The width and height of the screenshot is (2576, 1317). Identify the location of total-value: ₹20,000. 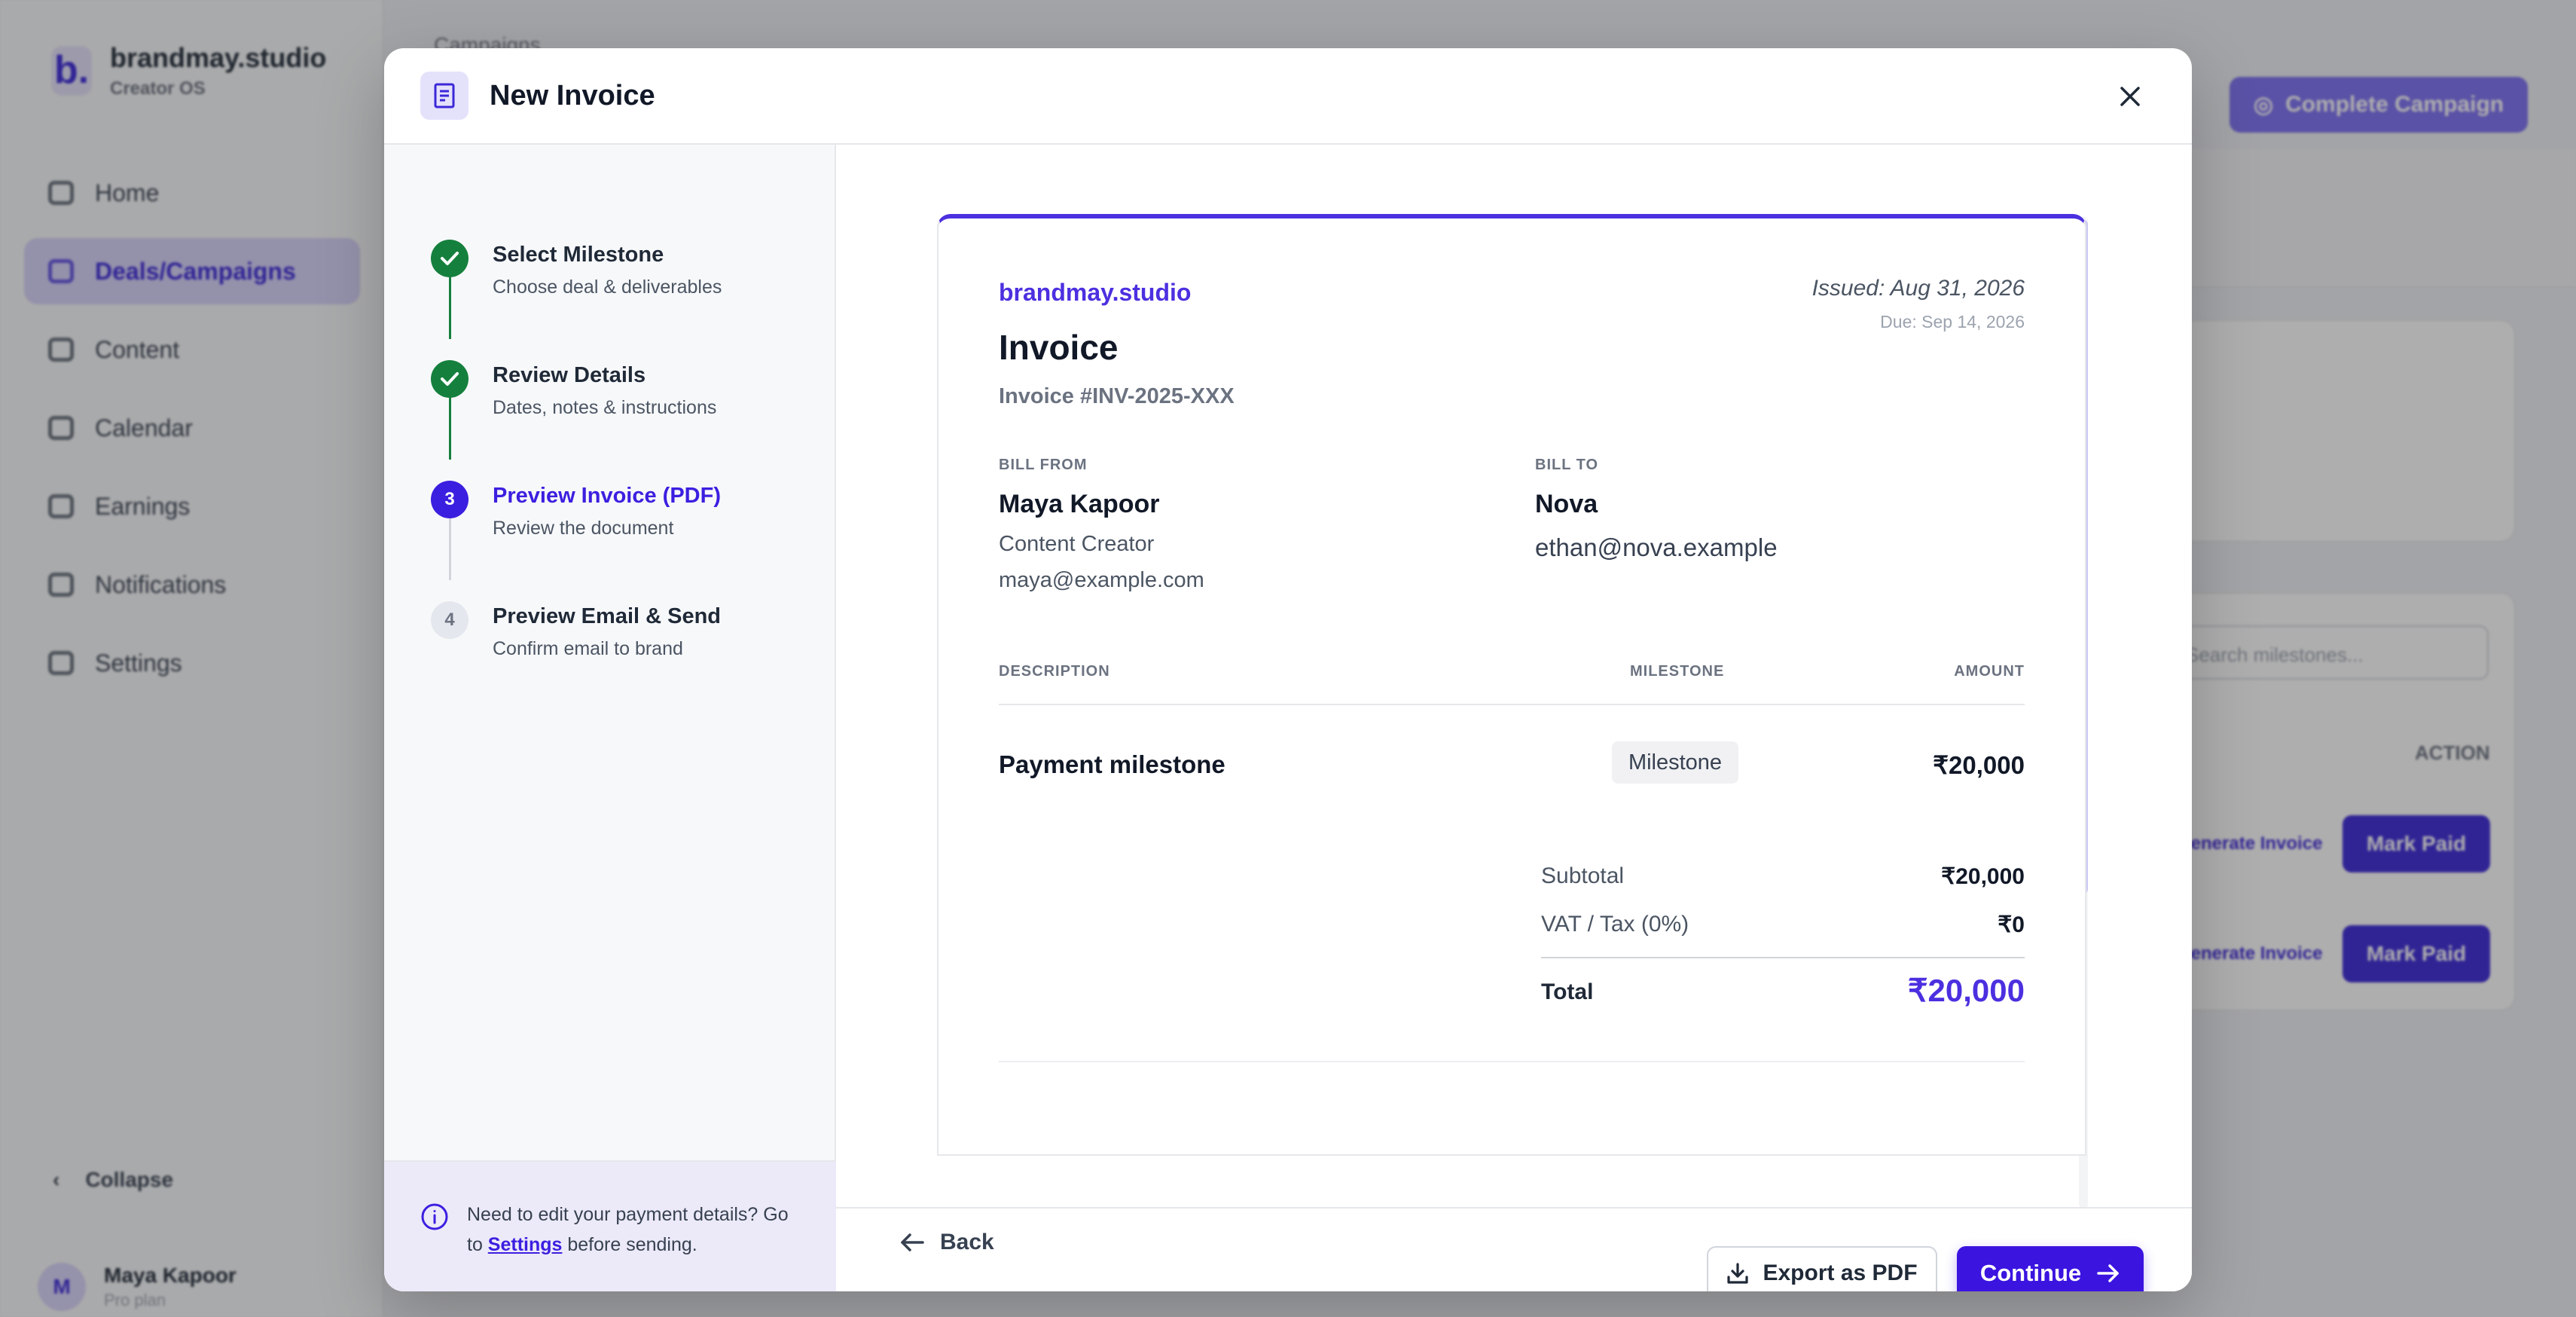
(1966, 991).